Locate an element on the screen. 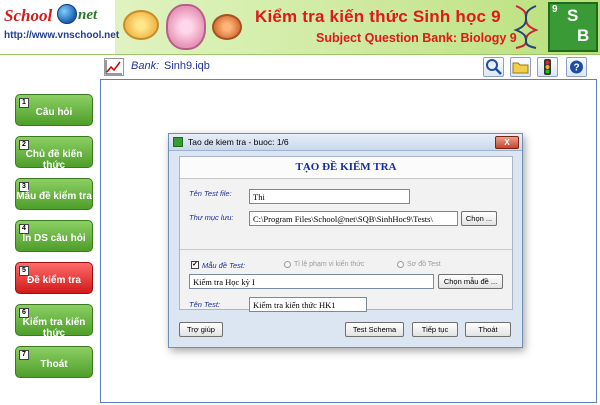 This screenshot has width=600, height=405. panel-heading: TẠO ĐỀ KIỂM TRA is located at coordinates (346, 168).